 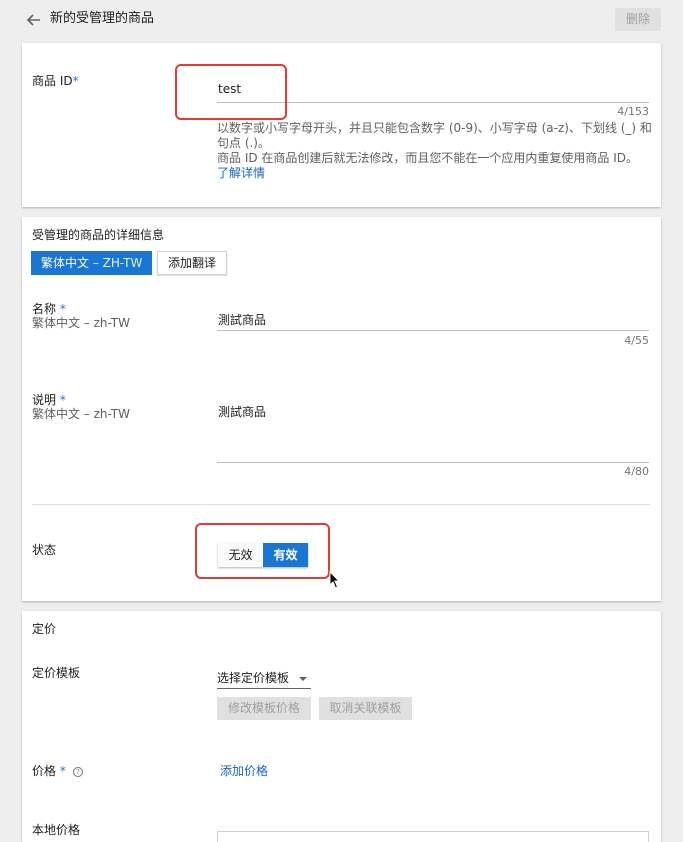 What do you see at coordinates (81, 414) in the screenshot?
I see `description-locale: 繁体中文 – zh-TW` at bounding box center [81, 414].